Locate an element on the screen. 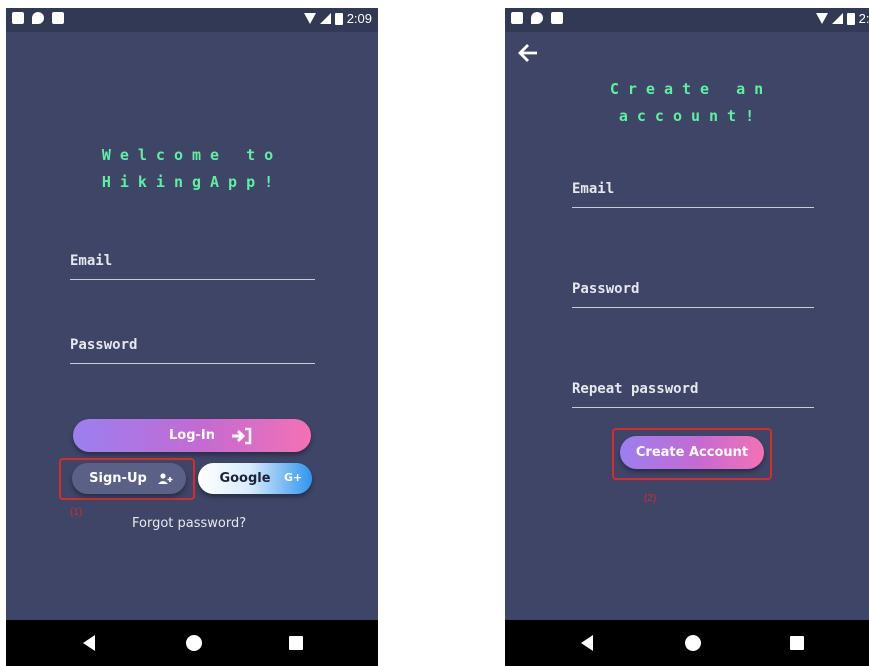  create-title-line1: Create an is located at coordinates (691, 89).